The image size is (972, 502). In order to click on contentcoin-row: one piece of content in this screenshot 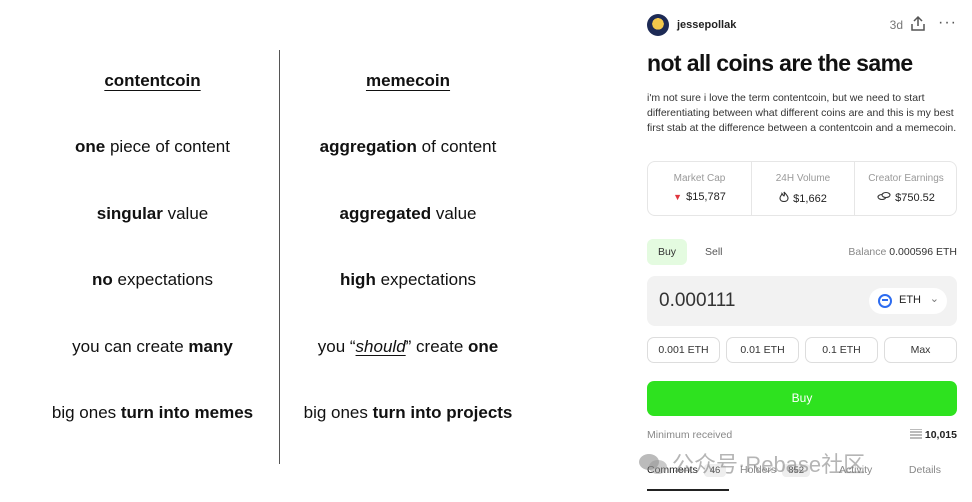, I will do `click(152, 146)`.